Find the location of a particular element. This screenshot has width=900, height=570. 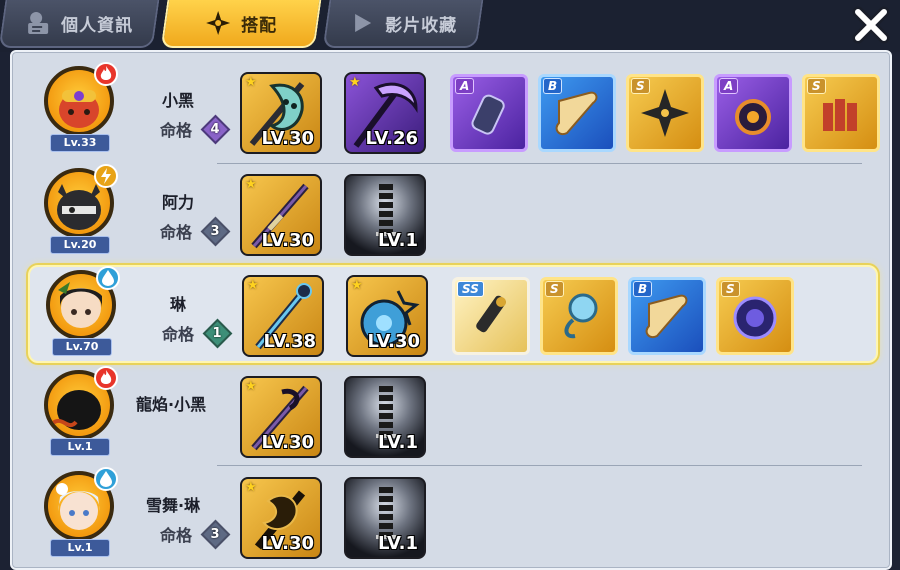

character-name: 龍焰·小黑 is located at coordinates (171, 404).